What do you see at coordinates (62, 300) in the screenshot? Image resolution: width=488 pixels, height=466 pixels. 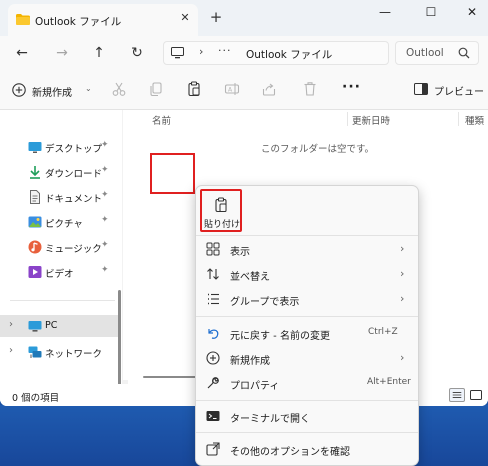 I see `sidebar-divider` at bounding box center [62, 300].